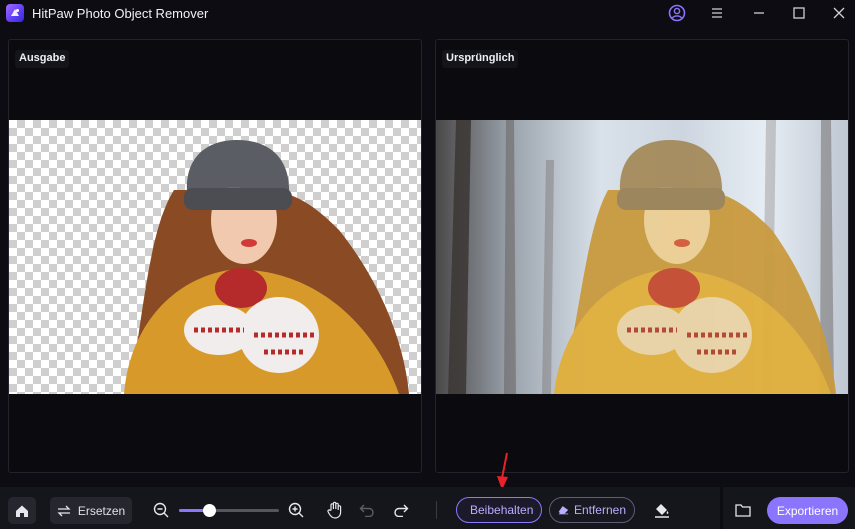  Describe the element at coordinates (480, 59) in the screenshot. I see `original-panel-label: Ursprünglich` at that location.